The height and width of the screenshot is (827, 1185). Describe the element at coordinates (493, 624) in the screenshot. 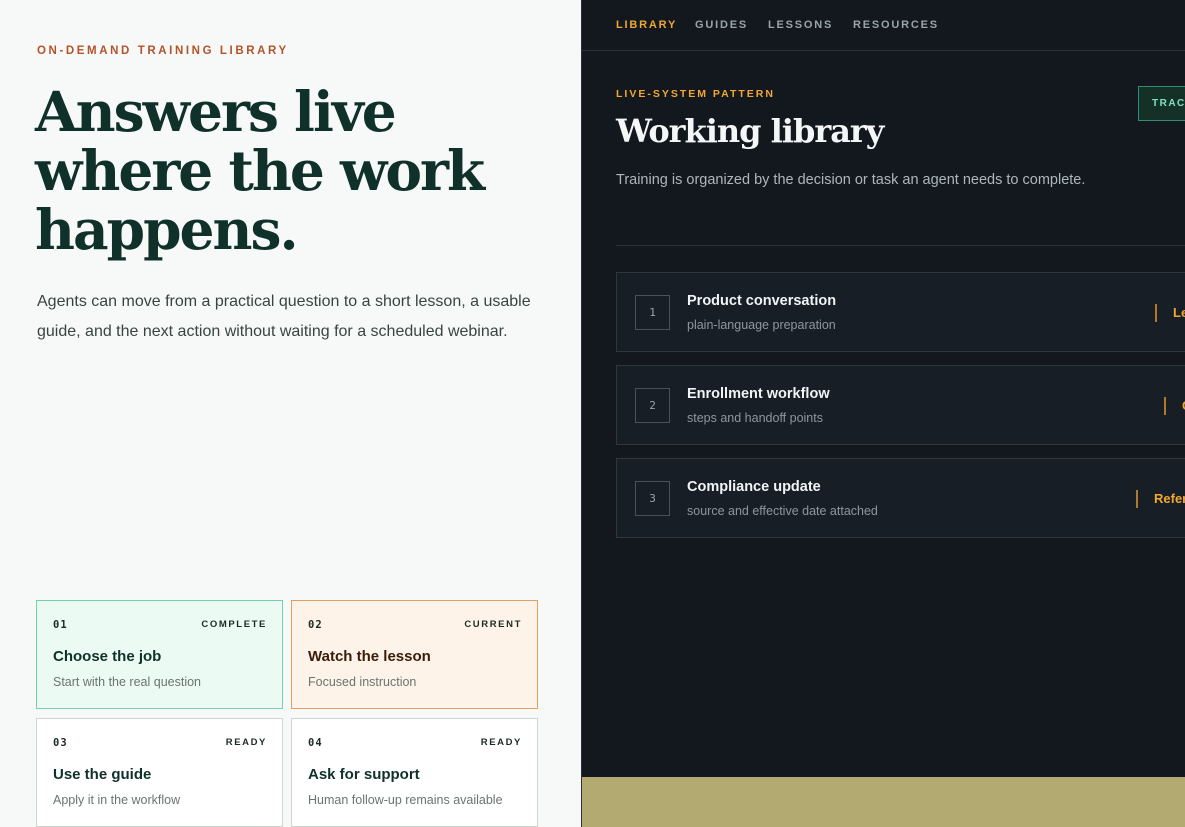

I see `step-status: CURRENT` at that location.